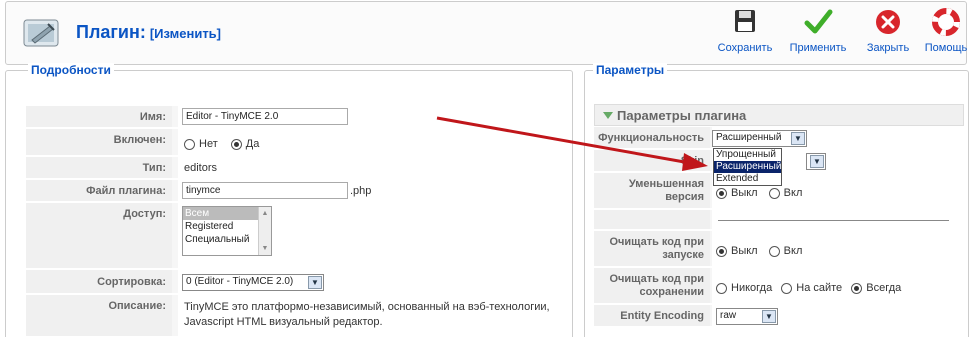 This screenshot has width=972, height=337. What do you see at coordinates (99, 281) in the screenshot?
I see `order-label: Сортировка:` at bounding box center [99, 281].